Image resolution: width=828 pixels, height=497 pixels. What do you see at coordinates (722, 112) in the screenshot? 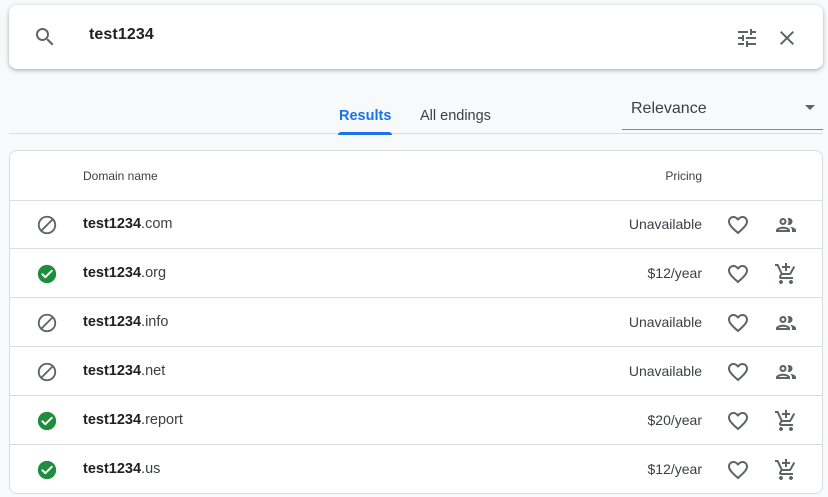
I see `sort-dropdown: Relevance` at bounding box center [722, 112].